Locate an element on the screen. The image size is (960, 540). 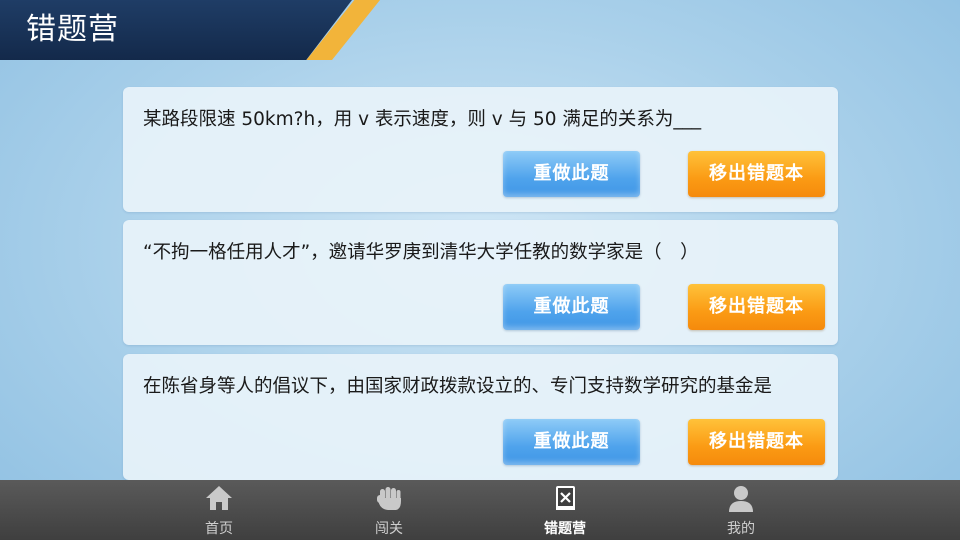
bottom-nav: 首页 闯关 错题营 我的 is located at coordinates (480, 510).